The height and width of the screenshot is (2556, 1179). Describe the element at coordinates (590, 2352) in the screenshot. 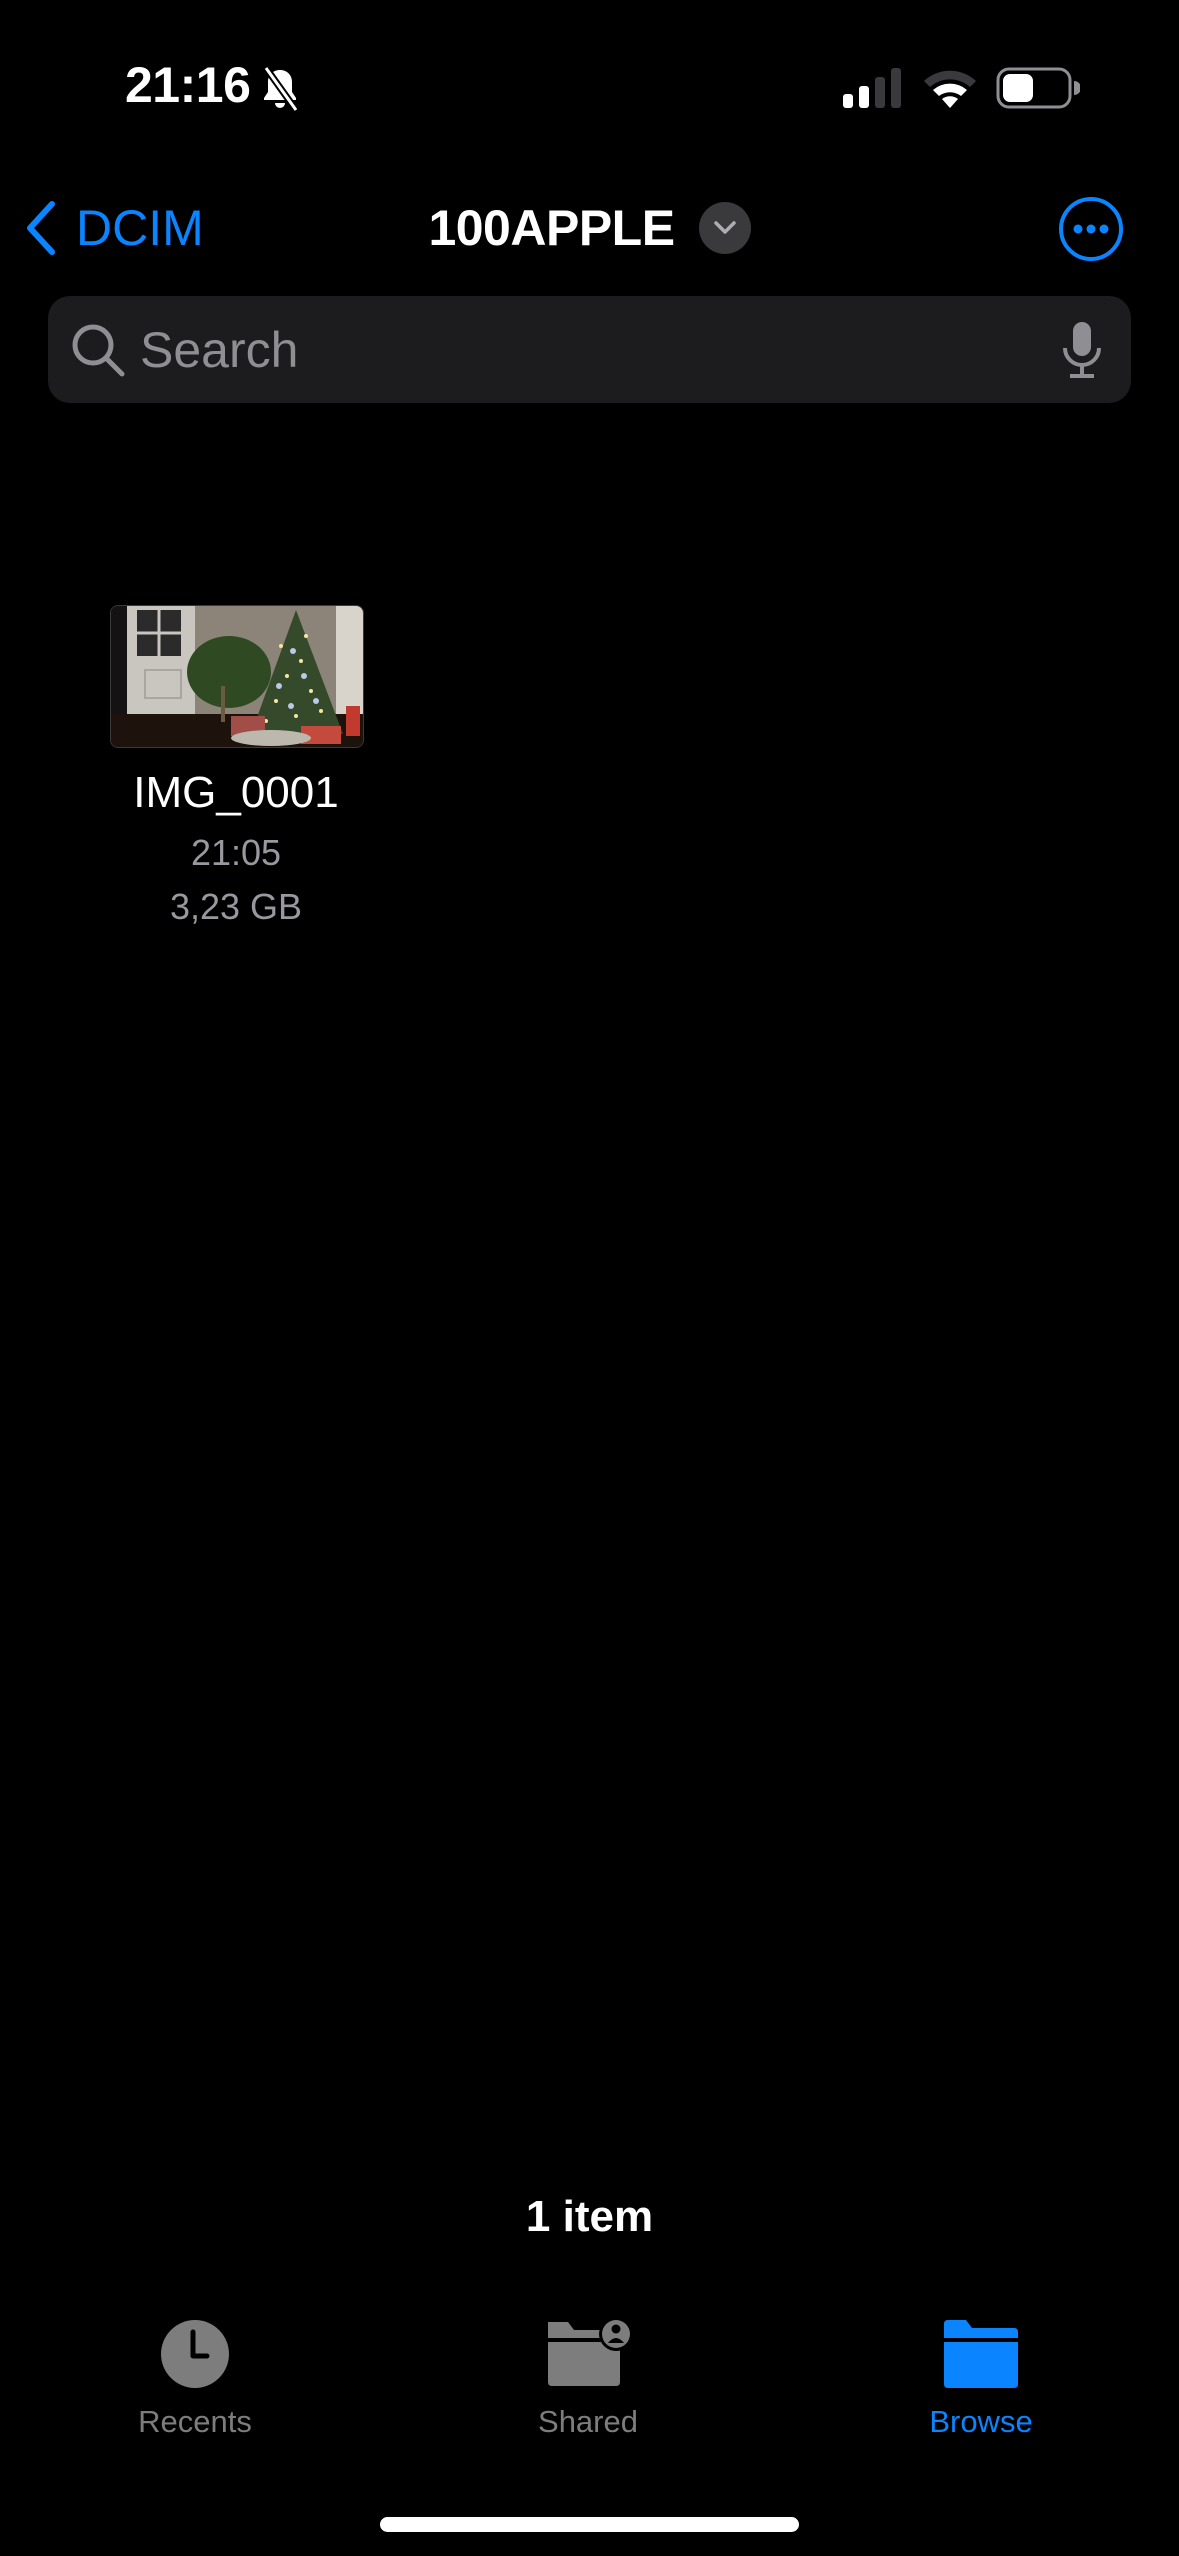

I see `shared-folder-icon` at that location.